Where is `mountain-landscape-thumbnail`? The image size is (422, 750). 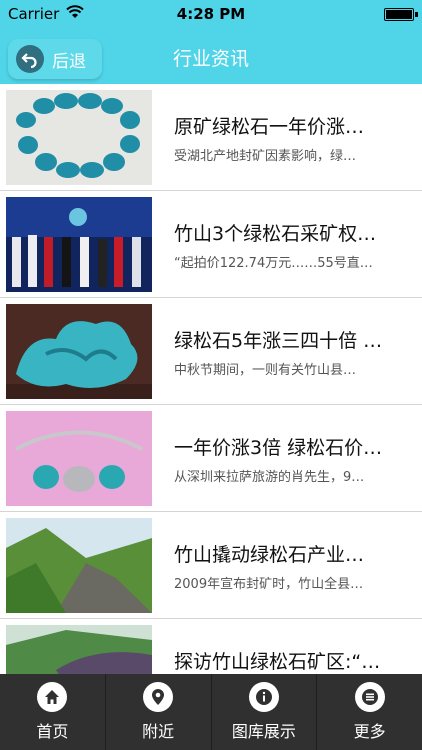
mountain-landscape-thumbnail is located at coordinates (79, 565).